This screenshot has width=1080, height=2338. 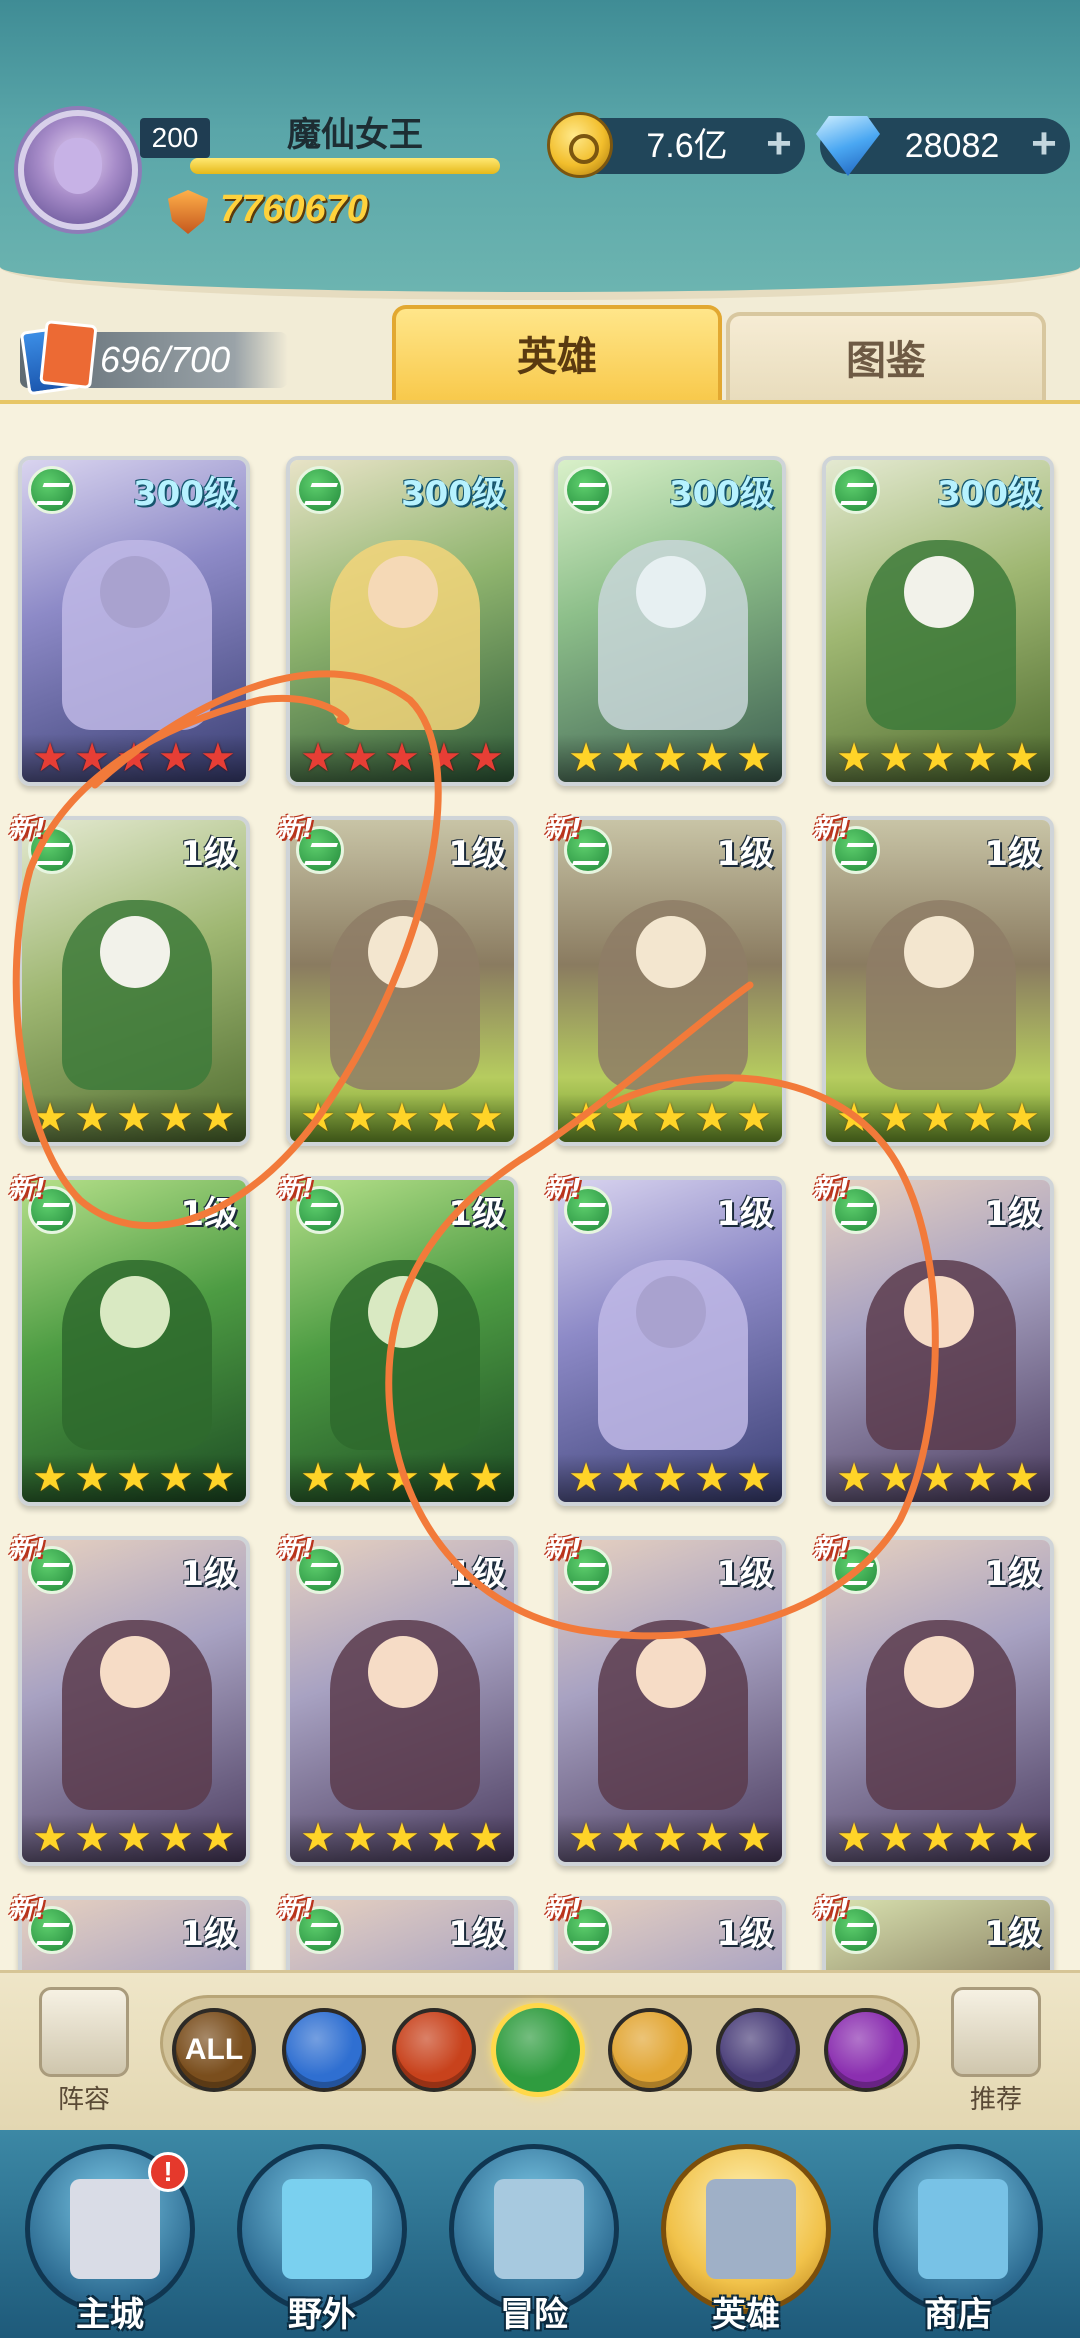 What do you see at coordinates (1044, 144) in the screenshot?
I see `add-gems-button: +` at bounding box center [1044, 144].